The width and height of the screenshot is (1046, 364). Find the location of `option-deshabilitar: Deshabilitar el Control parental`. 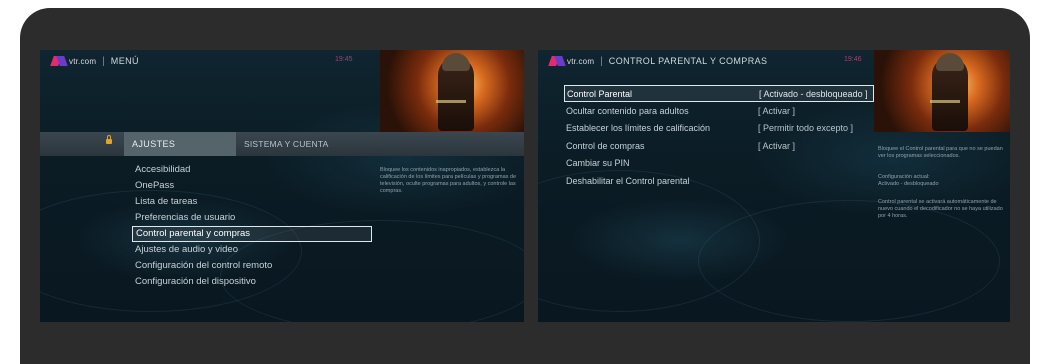

option-deshabilitar: Deshabilitar el Control parental is located at coordinates (719, 181).